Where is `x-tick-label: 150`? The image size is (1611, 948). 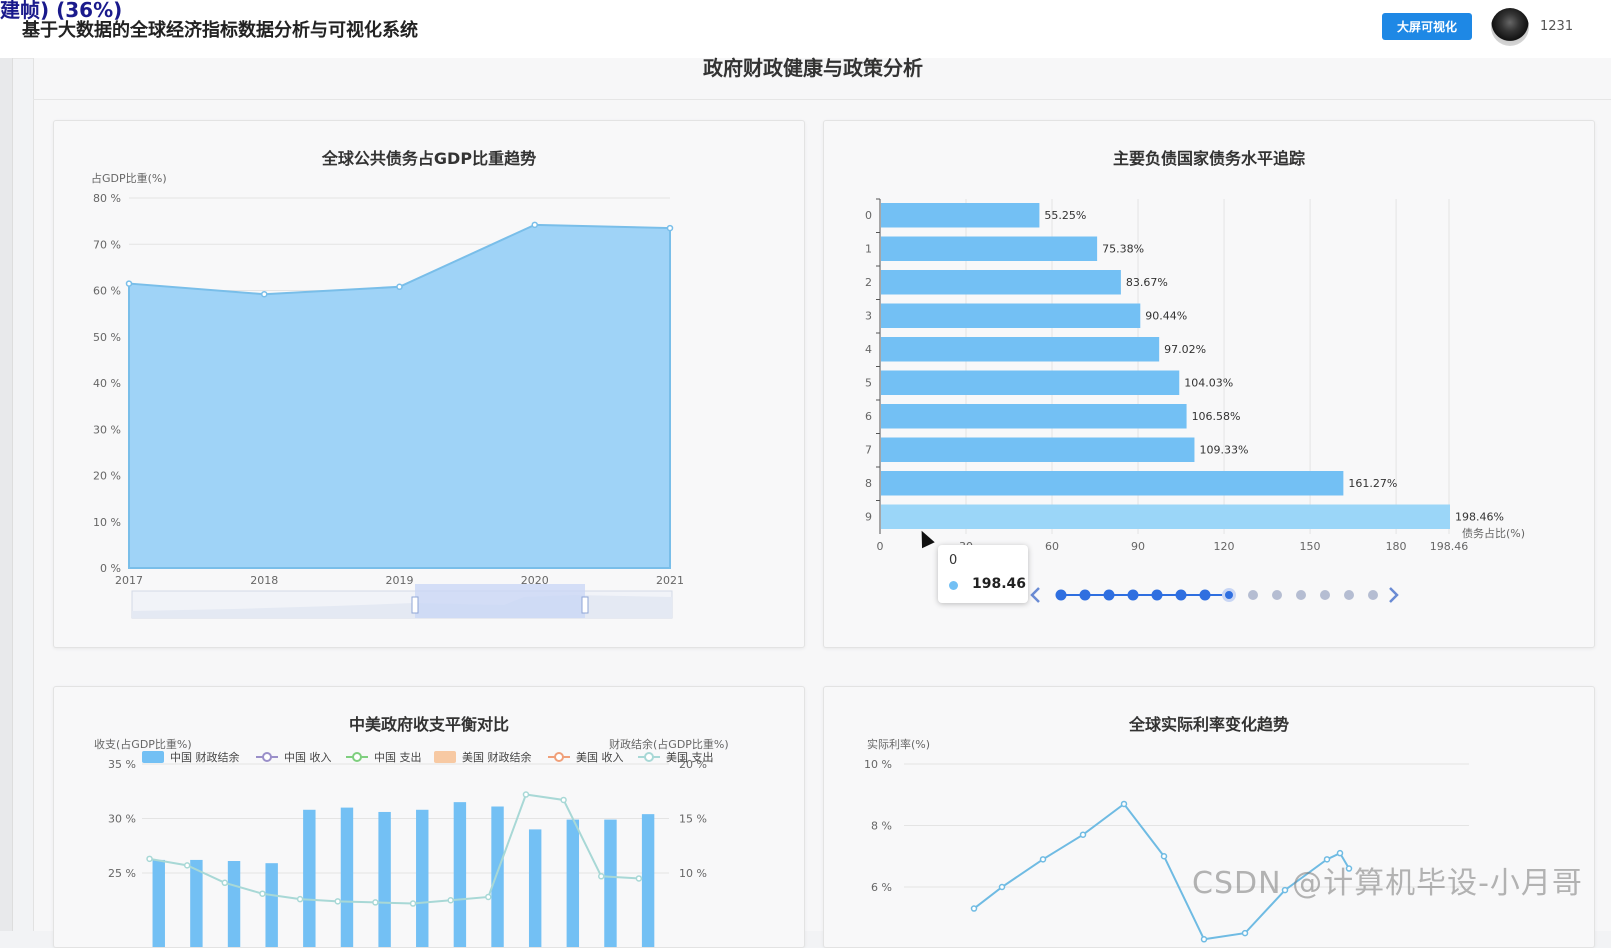
x-tick-label: 150 is located at coordinates (1310, 546).